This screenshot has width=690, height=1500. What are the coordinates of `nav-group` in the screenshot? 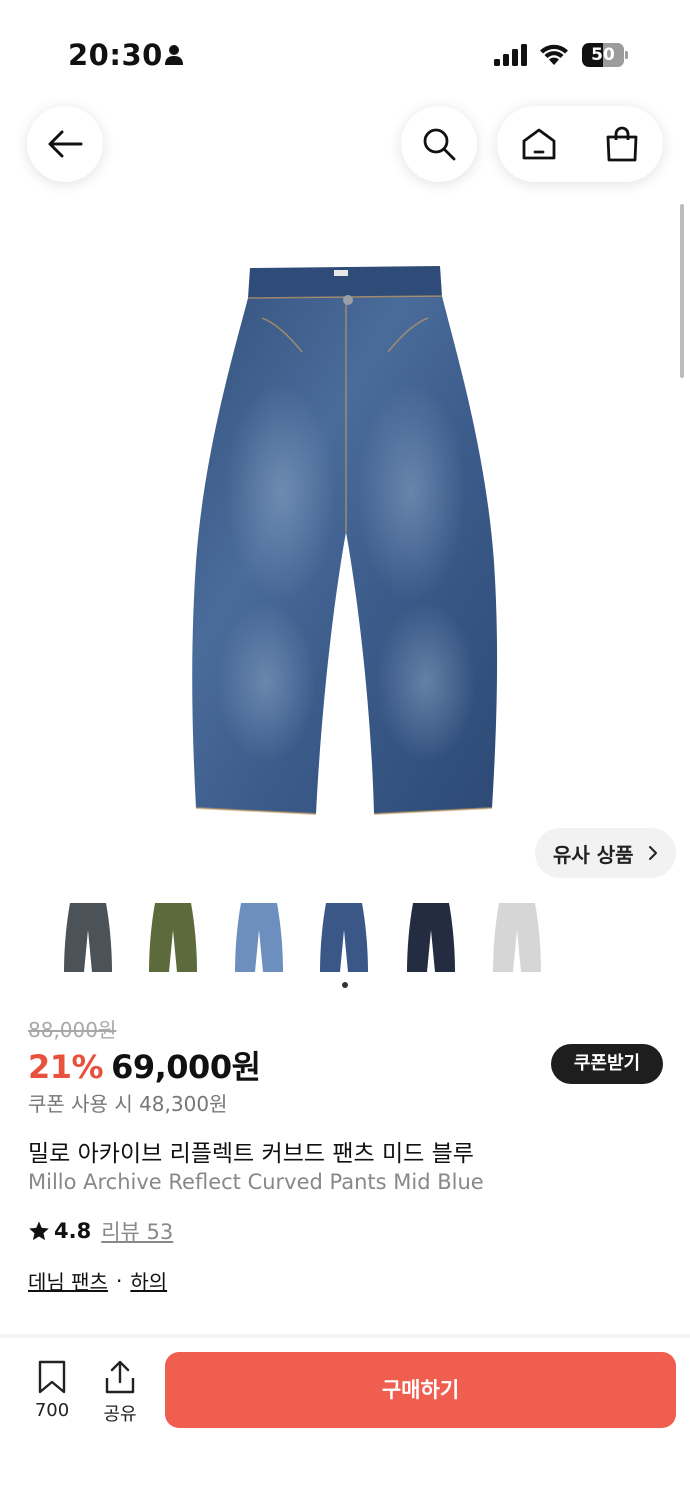 It's located at (580, 144).